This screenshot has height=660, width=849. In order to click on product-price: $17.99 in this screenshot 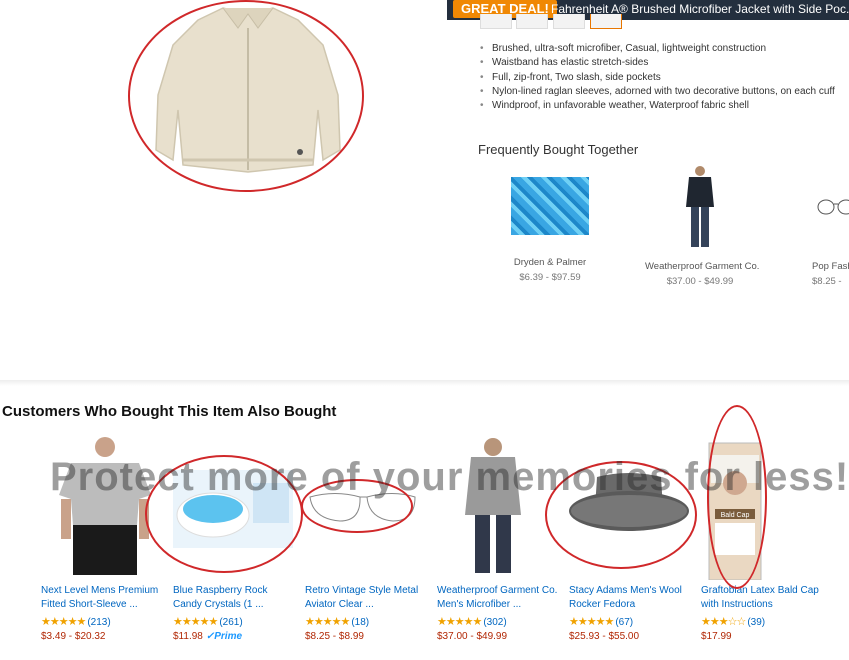, I will do `click(716, 636)`.